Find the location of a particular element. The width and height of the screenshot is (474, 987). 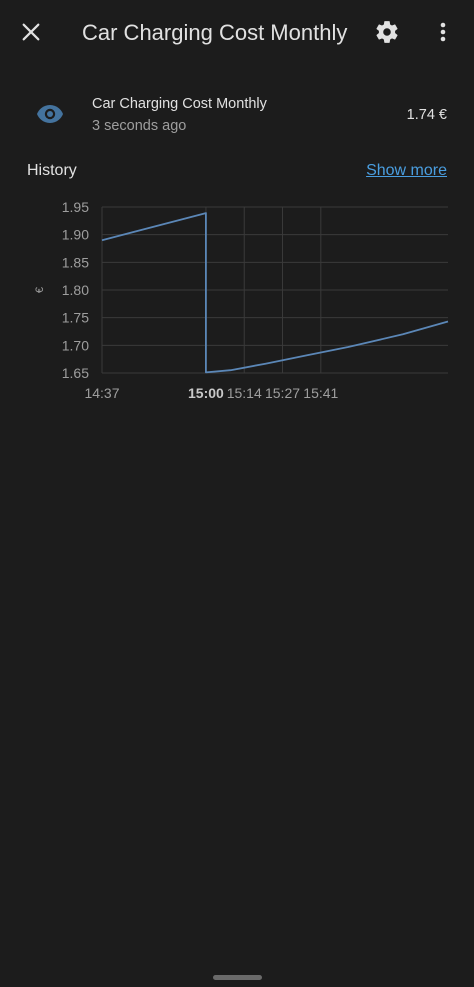

x-tick-label: 15:41 is located at coordinates (320, 393).